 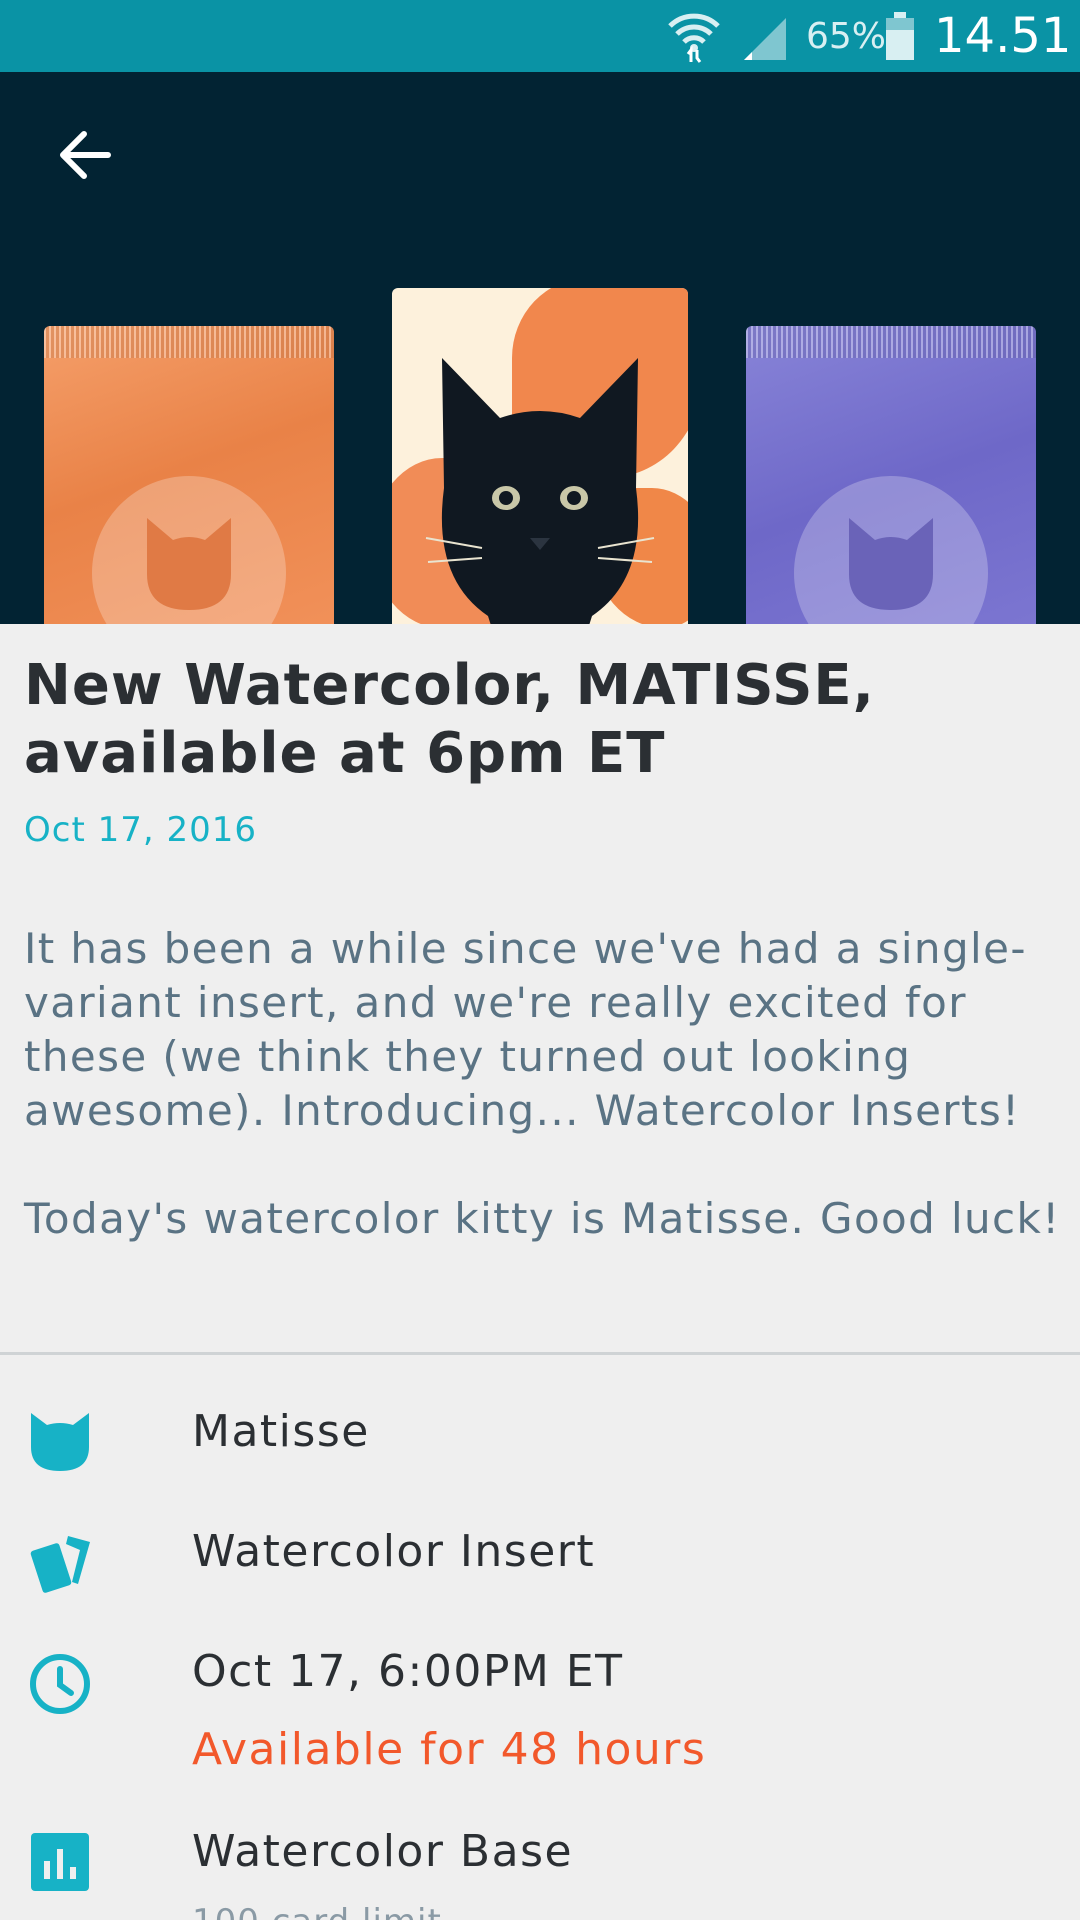 I want to click on bar-chart-icon, so click(x=60, y=1862).